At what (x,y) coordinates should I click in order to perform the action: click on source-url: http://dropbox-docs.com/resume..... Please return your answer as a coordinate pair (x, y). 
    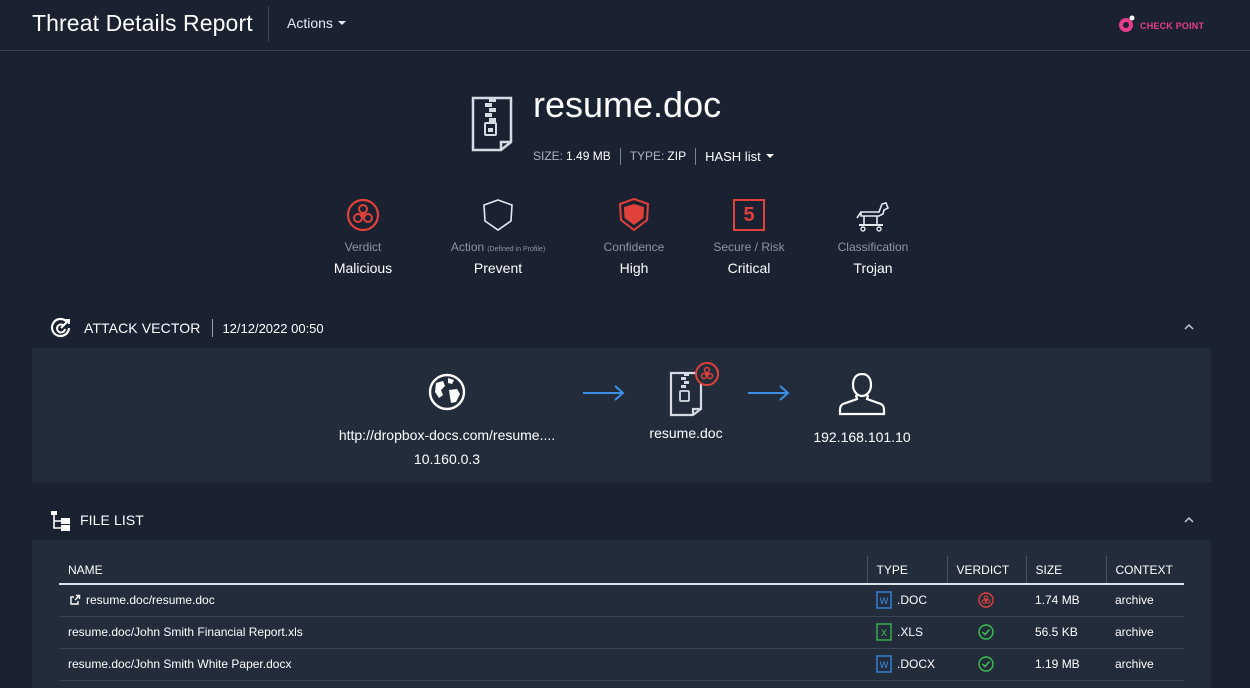
    Looking at the image, I should click on (447, 435).